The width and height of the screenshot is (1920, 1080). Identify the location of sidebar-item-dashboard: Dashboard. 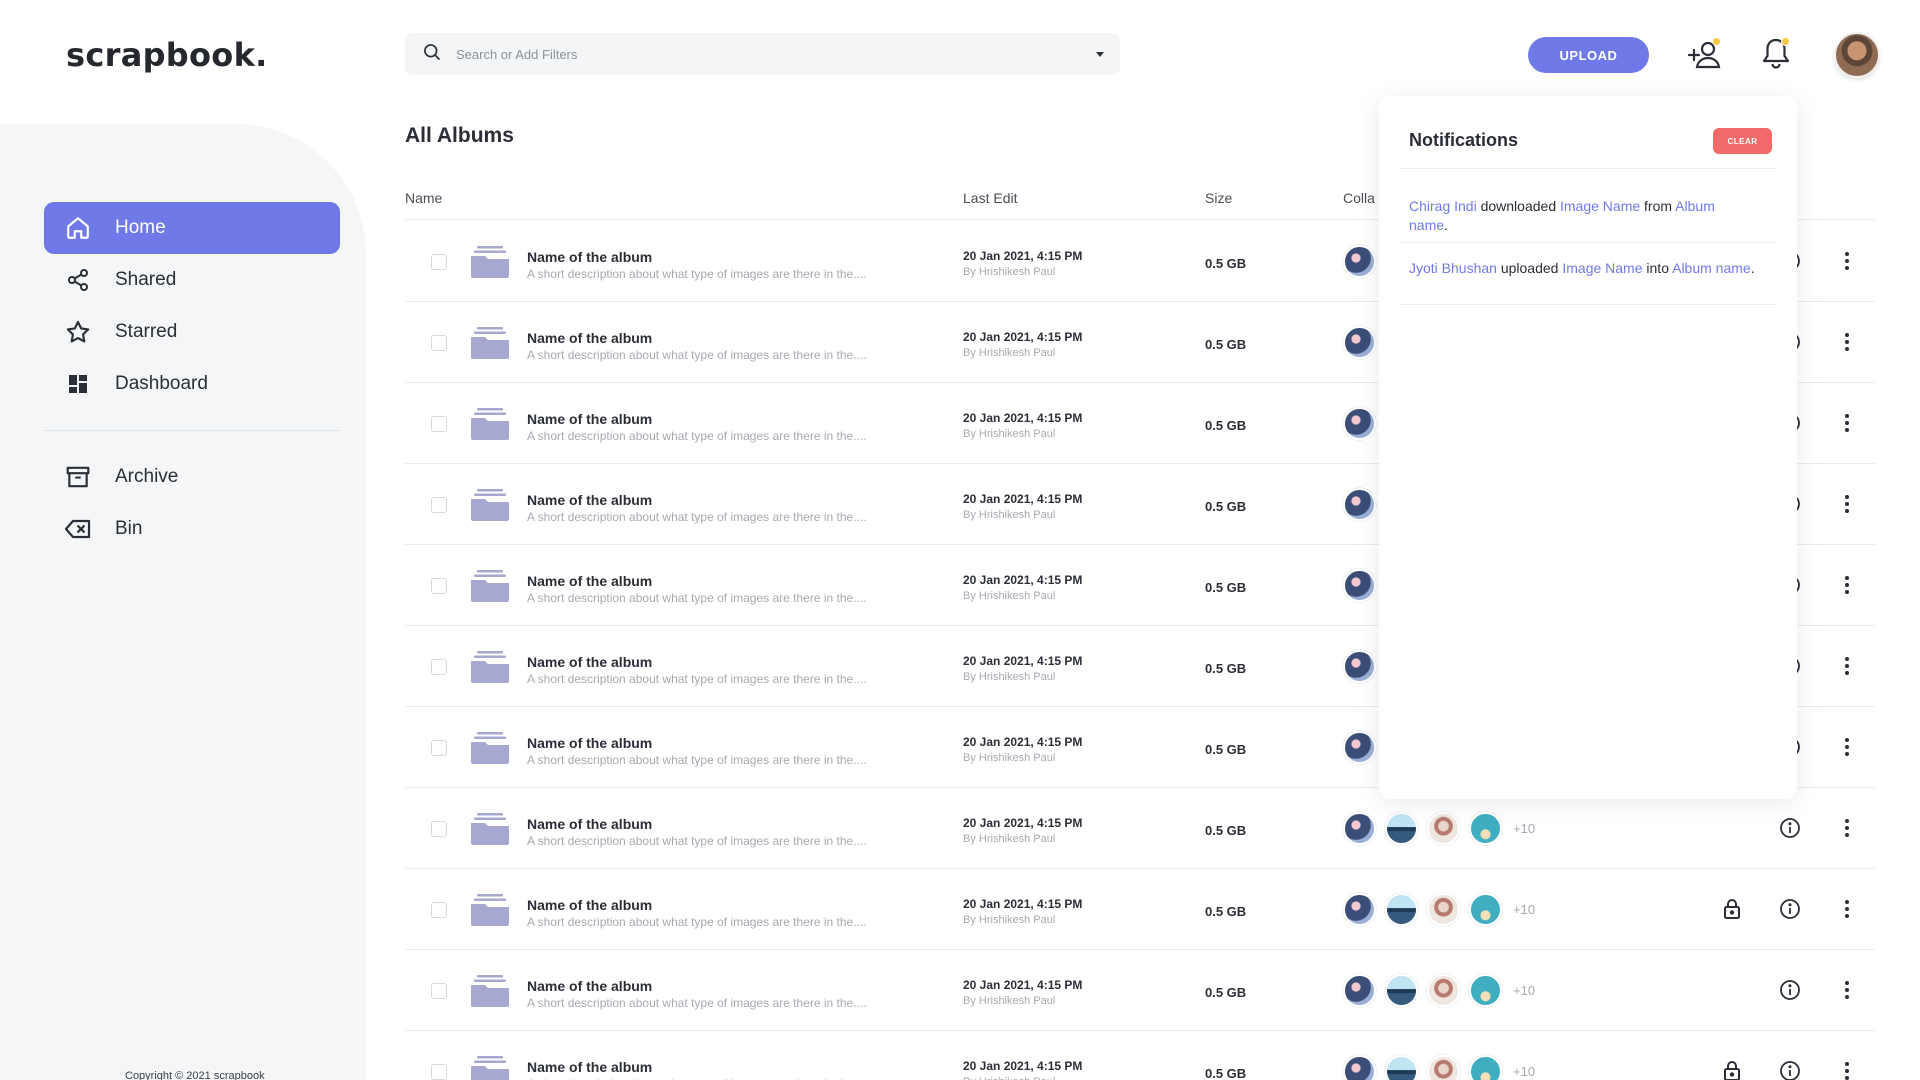
(192, 384).